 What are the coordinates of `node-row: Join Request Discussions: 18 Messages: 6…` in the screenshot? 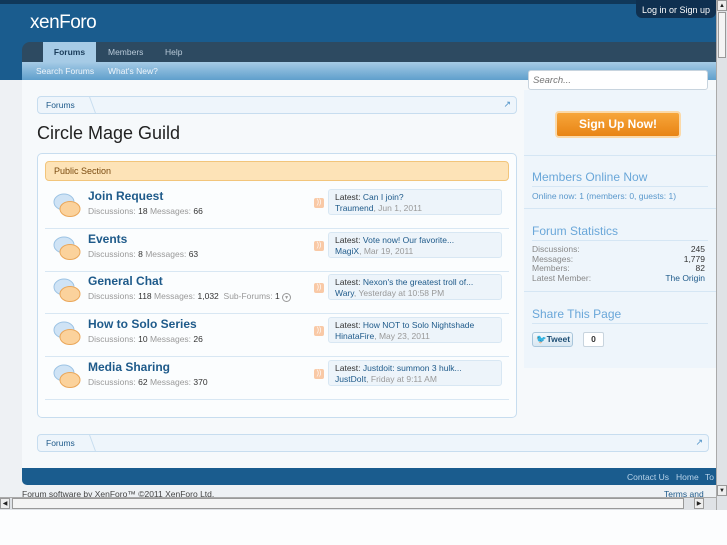 It's located at (277, 207).